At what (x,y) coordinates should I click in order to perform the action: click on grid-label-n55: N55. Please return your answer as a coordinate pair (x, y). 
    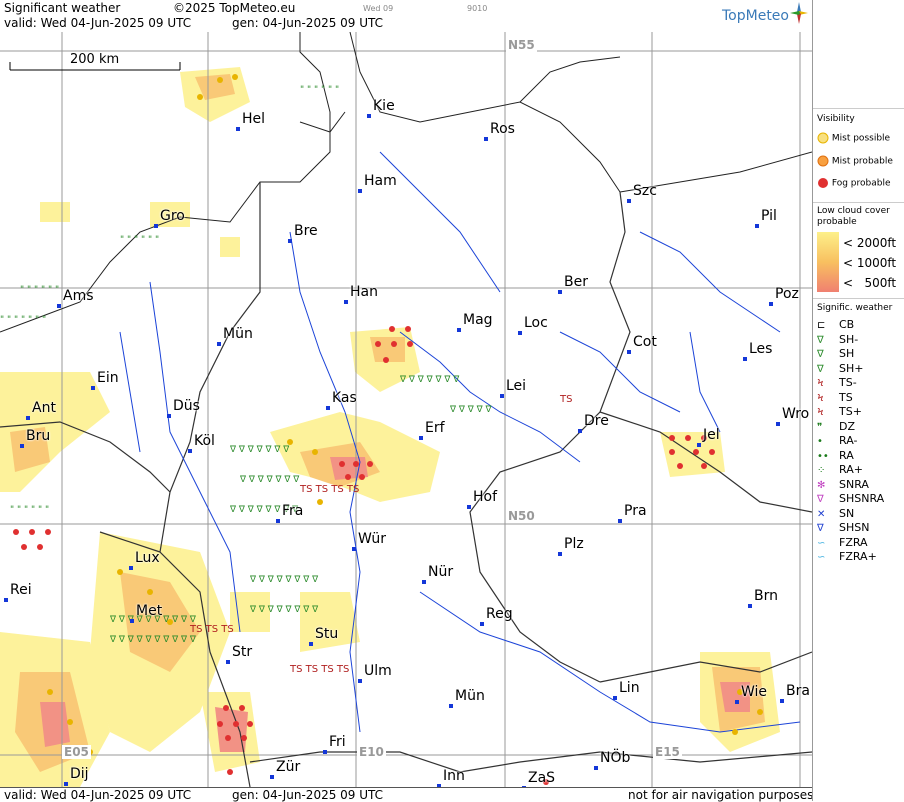
    Looking at the image, I should click on (521, 45).